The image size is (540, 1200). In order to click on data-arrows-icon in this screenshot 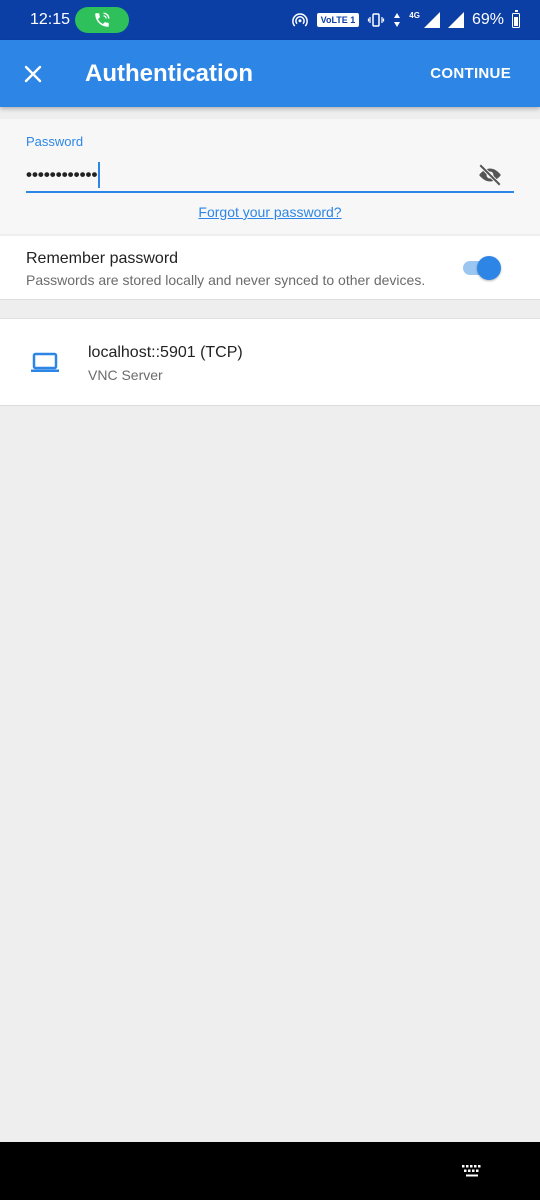, I will do `click(397, 20)`.